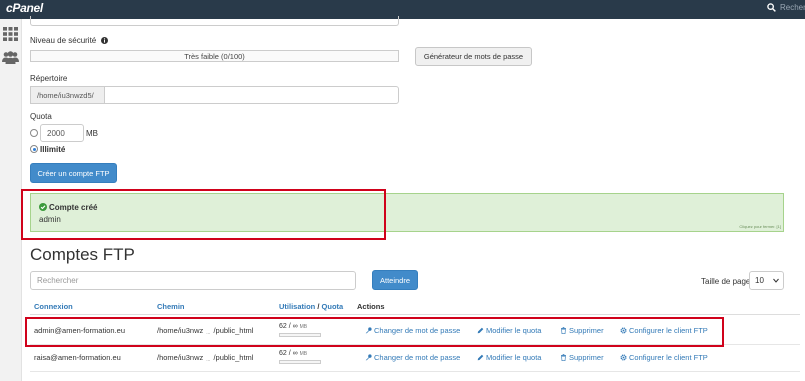 The height and width of the screenshot is (381, 805). I want to click on key-icon, so click(368, 357).